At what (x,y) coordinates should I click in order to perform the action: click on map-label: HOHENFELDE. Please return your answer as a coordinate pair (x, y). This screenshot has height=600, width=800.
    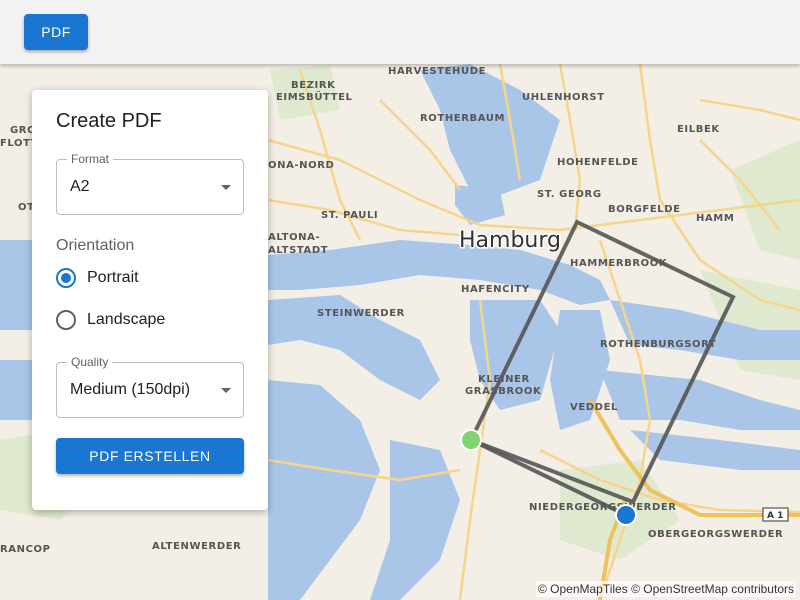
    Looking at the image, I should click on (598, 162).